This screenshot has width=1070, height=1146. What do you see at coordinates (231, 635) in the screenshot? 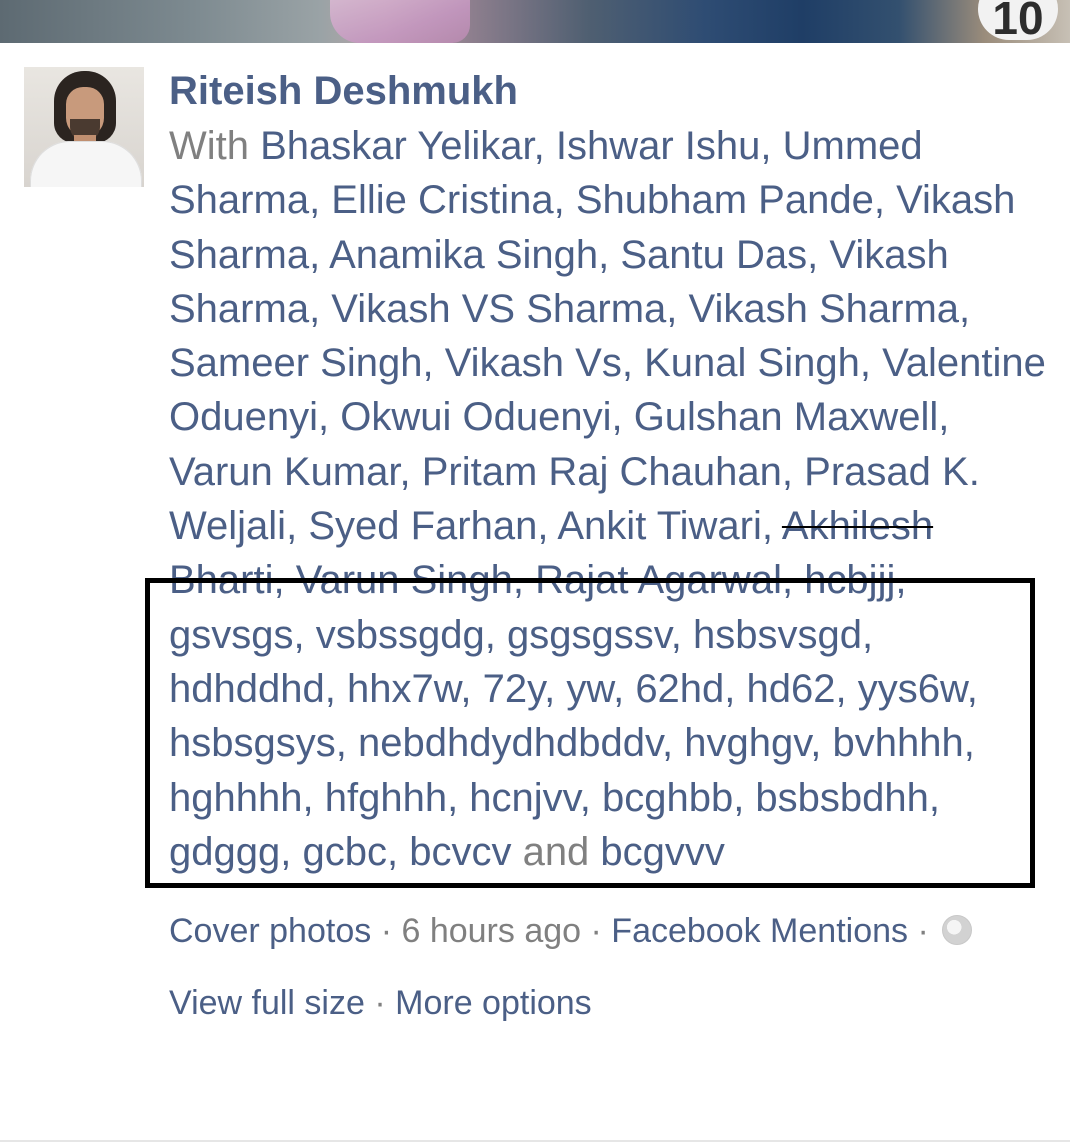
I see `tagged-person-link: gsvsgs` at bounding box center [231, 635].